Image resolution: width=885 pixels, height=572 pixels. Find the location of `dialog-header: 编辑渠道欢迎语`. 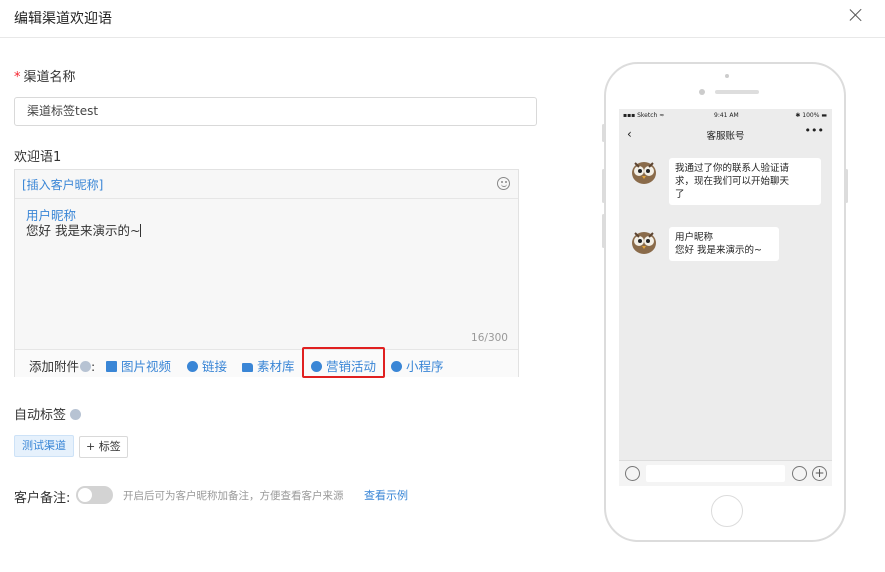

dialog-header: 编辑渠道欢迎语 is located at coordinates (442, 19).